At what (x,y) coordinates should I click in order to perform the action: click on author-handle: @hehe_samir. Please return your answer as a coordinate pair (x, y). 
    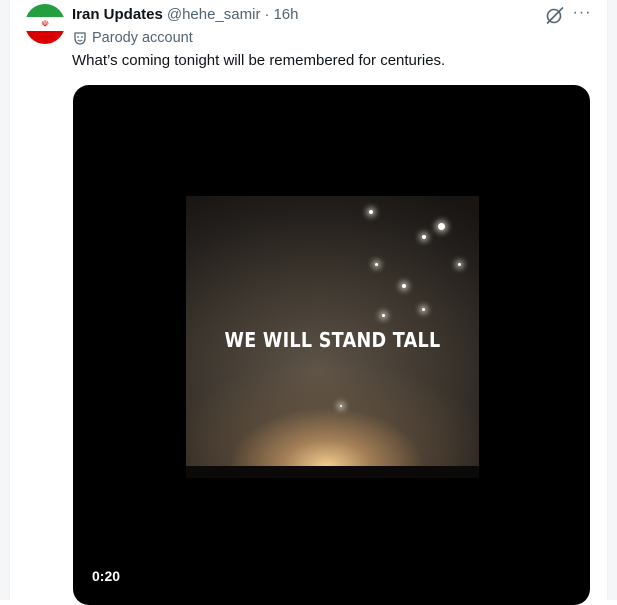
    Looking at the image, I should click on (214, 14).